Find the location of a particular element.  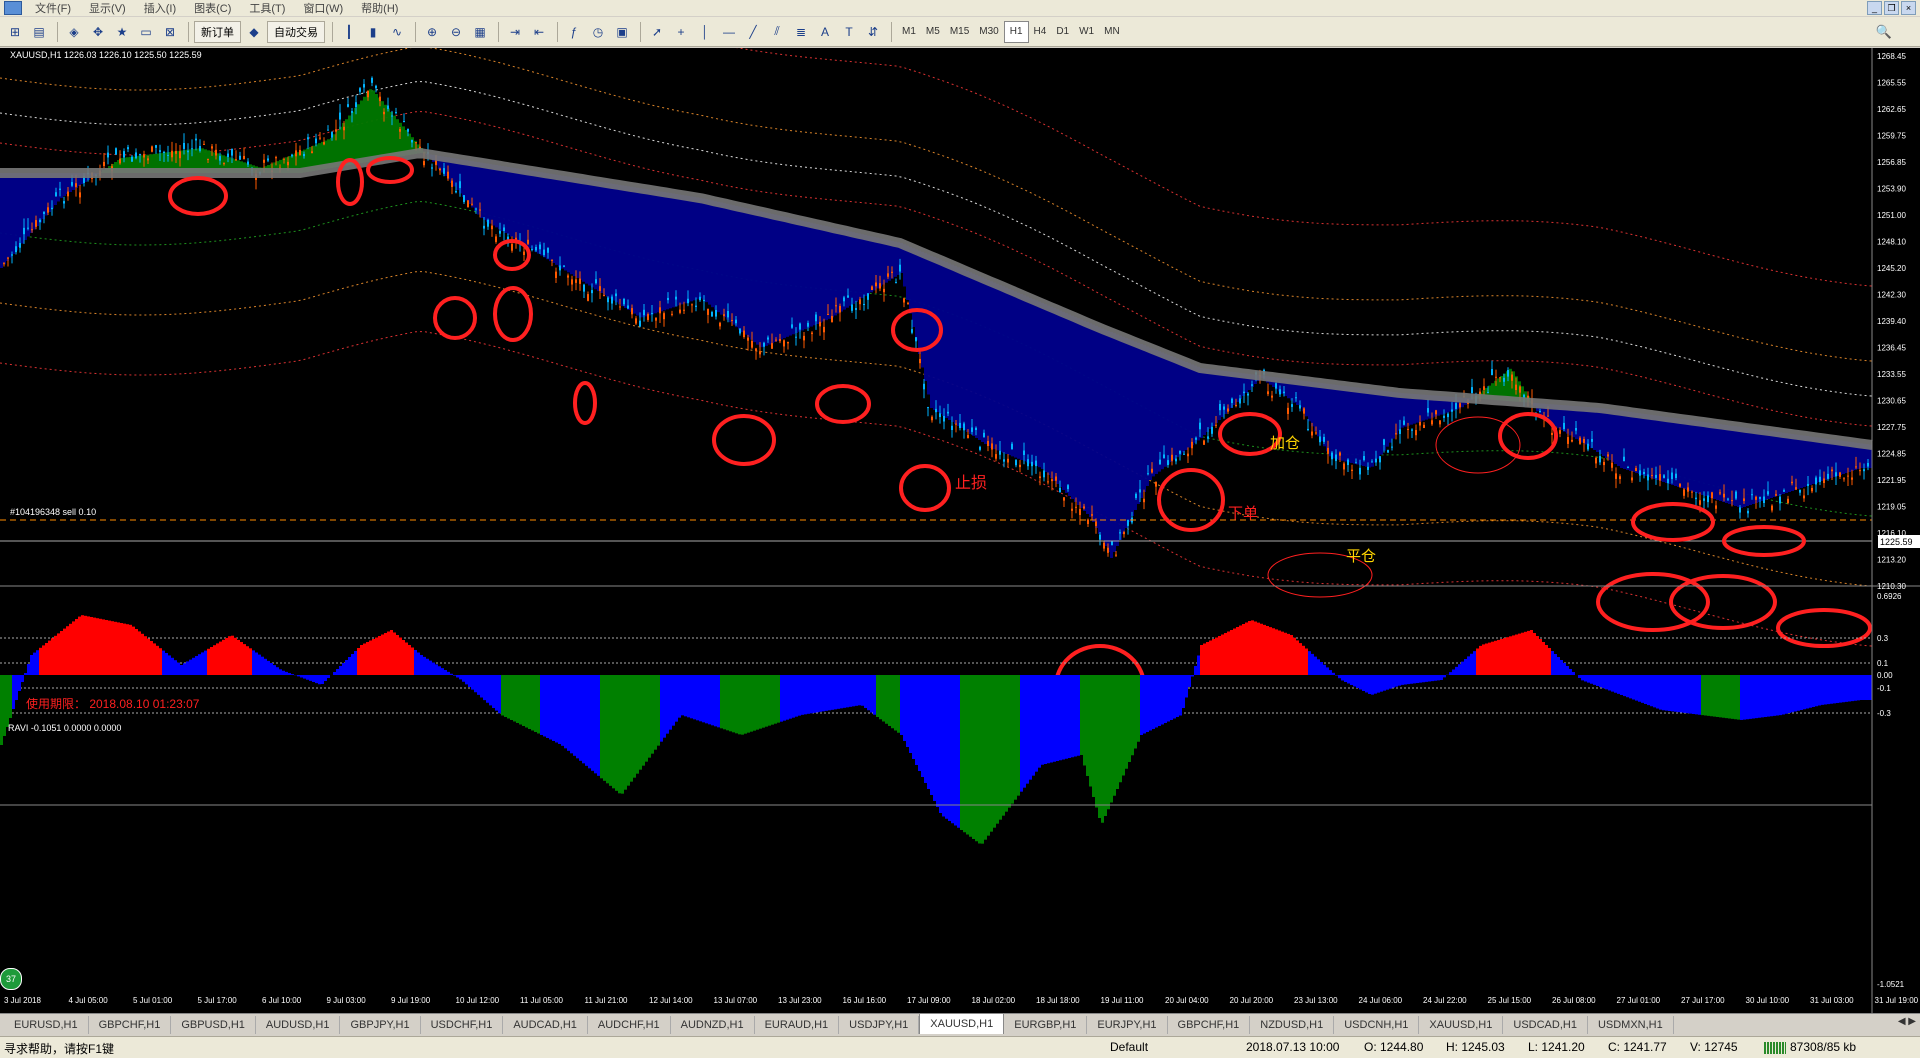

autoscroll-icon: ⇥ is located at coordinates (515, 32).